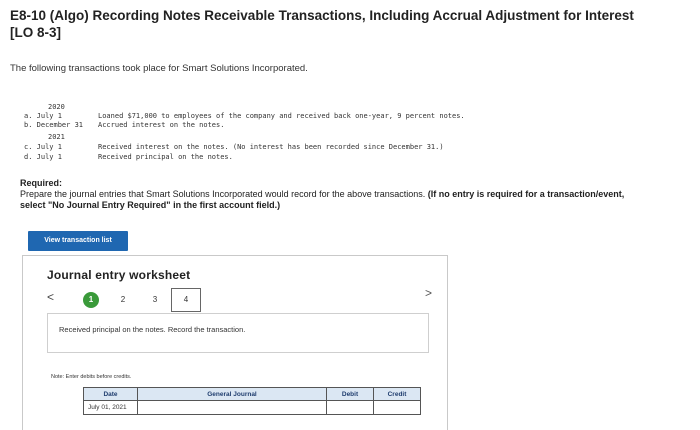 This screenshot has height=430, width=700. Describe the element at coordinates (110, 394) in the screenshot. I see `date-header: Date` at that location.